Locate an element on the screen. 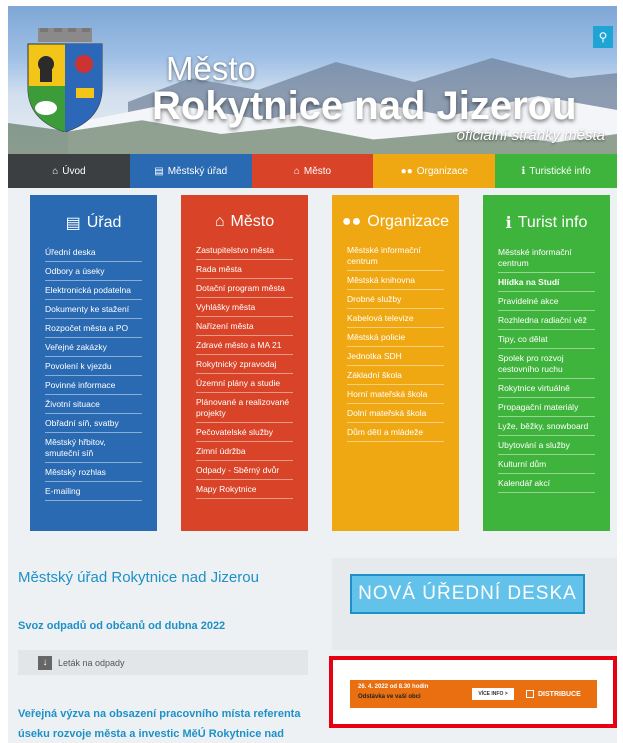  link-item: Dům dětí a mládeže is located at coordinates (395, 432).